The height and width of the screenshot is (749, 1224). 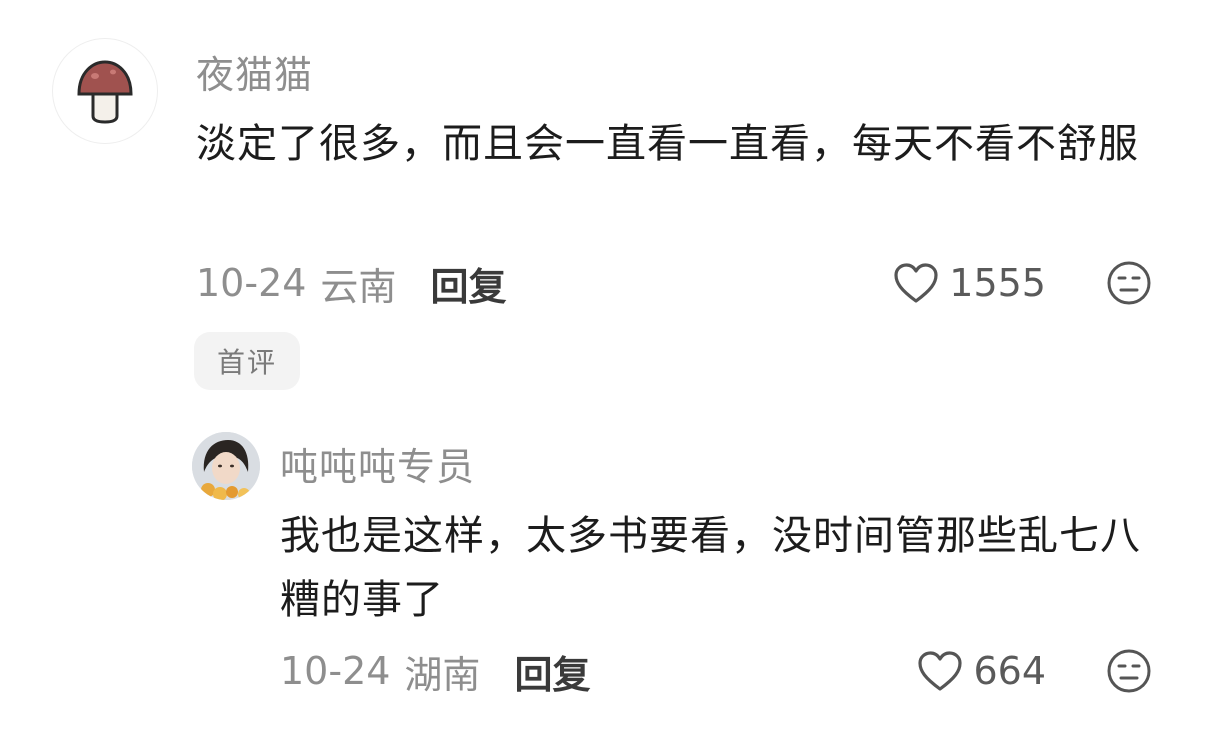 I want to click on reply-date: 10-24, so click(x=335, y=671).